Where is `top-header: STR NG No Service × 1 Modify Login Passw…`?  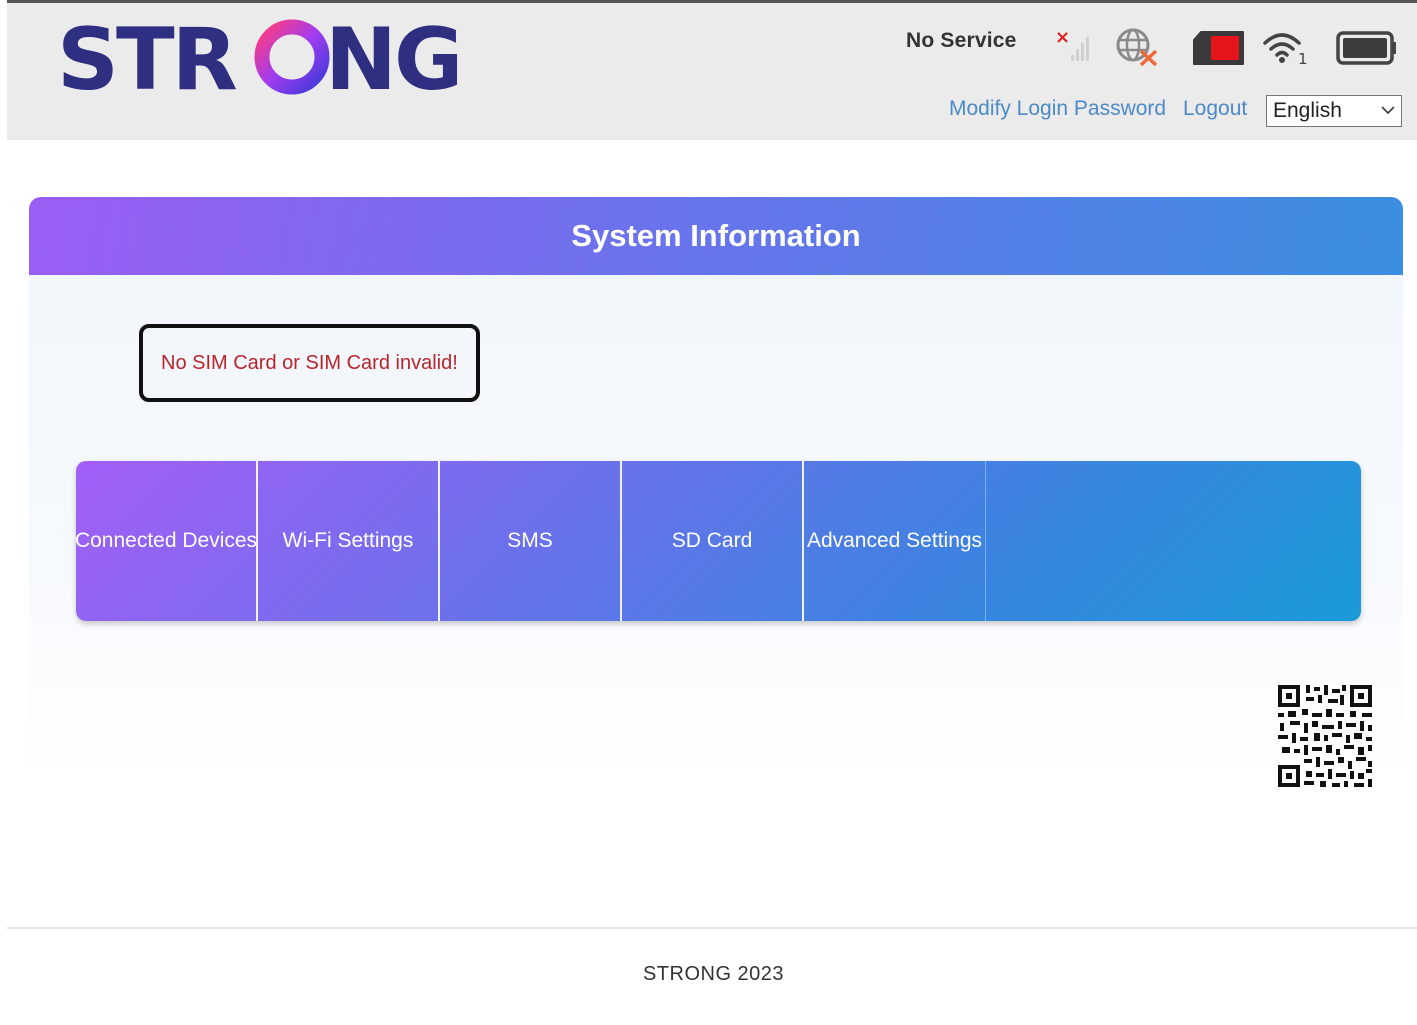 top-header: STR NG No Service × 1 Modify Login Passw… is located at coordinates (712, 70).